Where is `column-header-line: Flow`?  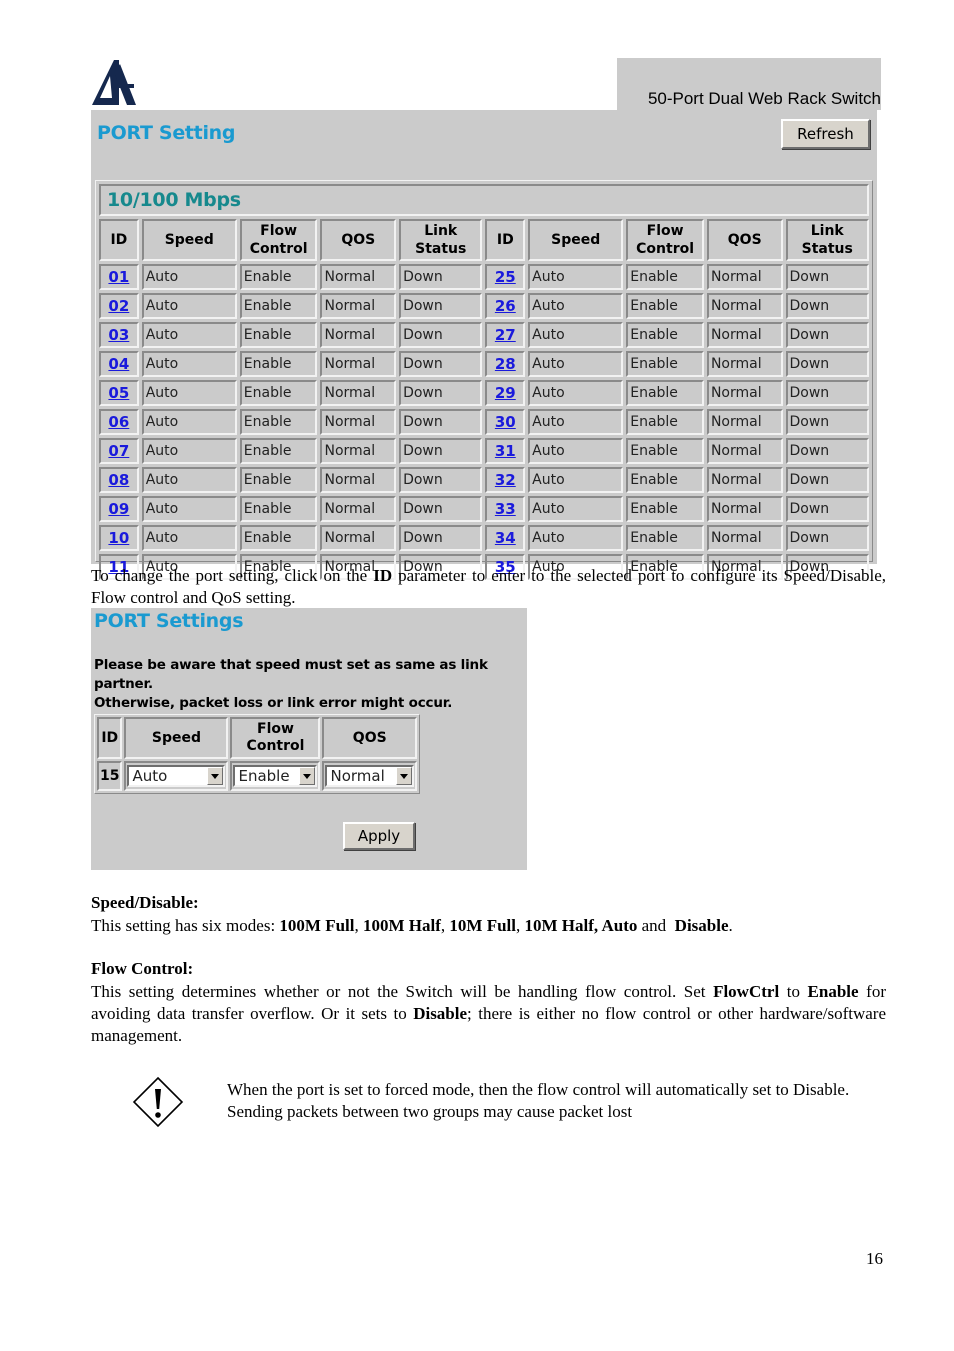 column-header-line: Flow is located at coordinates (279, 231).